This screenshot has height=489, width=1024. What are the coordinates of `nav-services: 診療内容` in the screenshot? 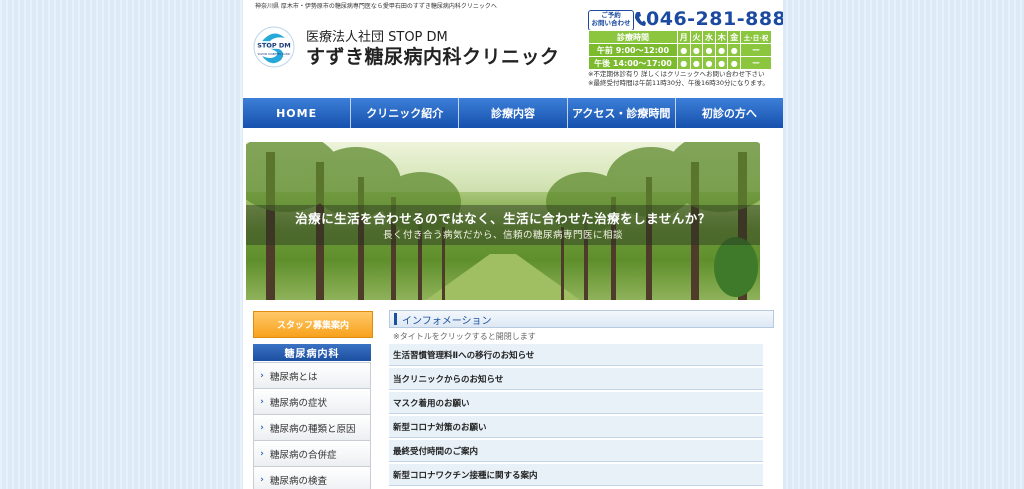 It's located at (513, 113).